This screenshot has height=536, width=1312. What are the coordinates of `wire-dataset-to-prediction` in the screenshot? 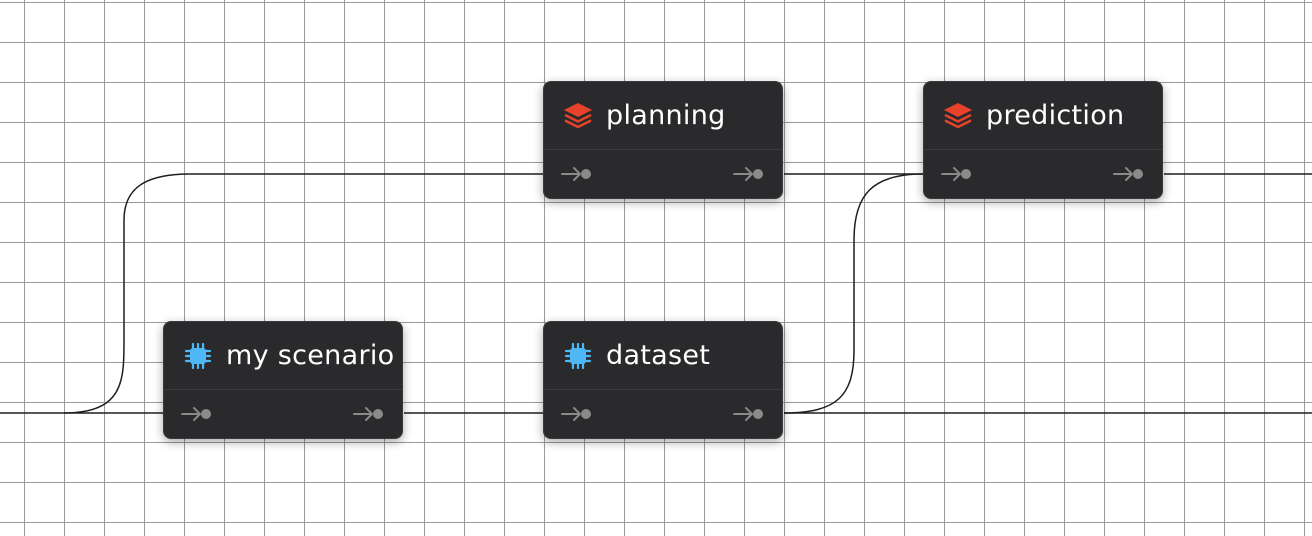 It's located at (853, 293).